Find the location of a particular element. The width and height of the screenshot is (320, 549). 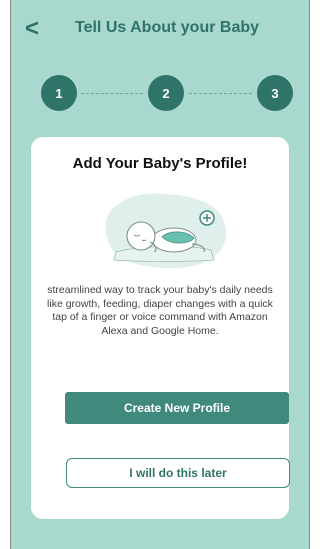

back-arrow-icon: < is located at coordinates (35, 29).